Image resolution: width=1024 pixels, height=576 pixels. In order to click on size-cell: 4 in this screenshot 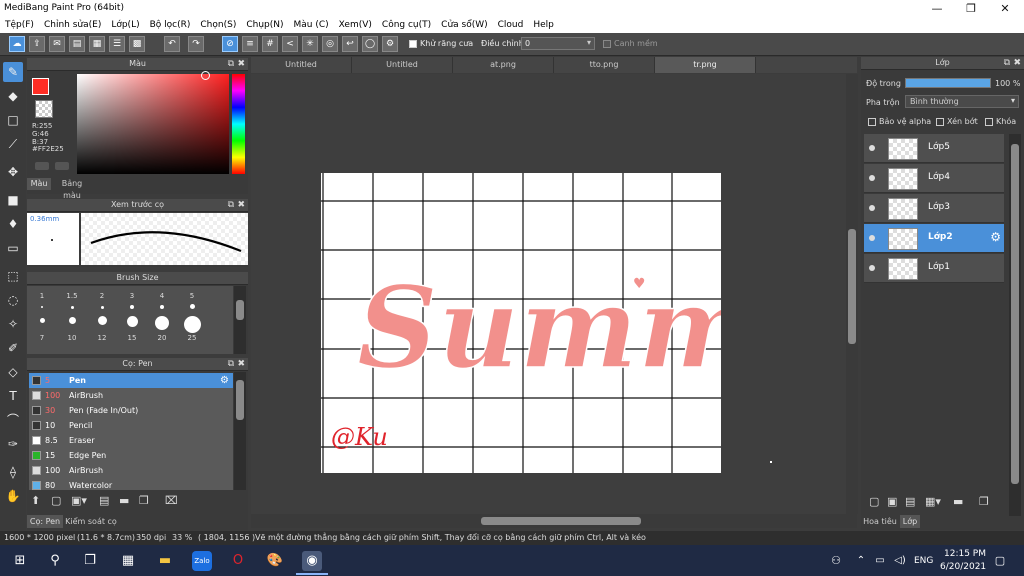, I will do `click(162, 303)`.